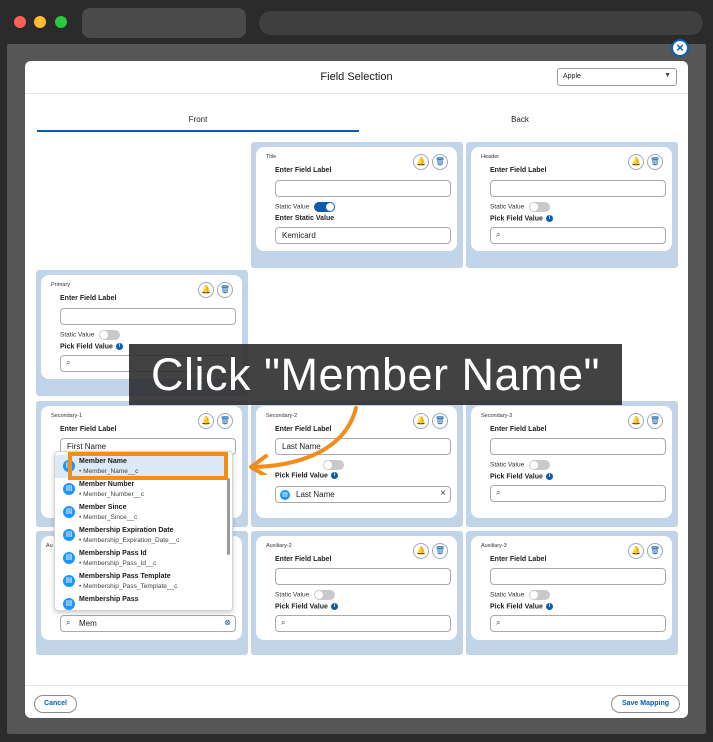 This screenshot has height=742, width=713. Describe the element at coordinates (148, 623) in the screenshot. I see `pick-field-search: ⌕ Mem ⊗` at that location.